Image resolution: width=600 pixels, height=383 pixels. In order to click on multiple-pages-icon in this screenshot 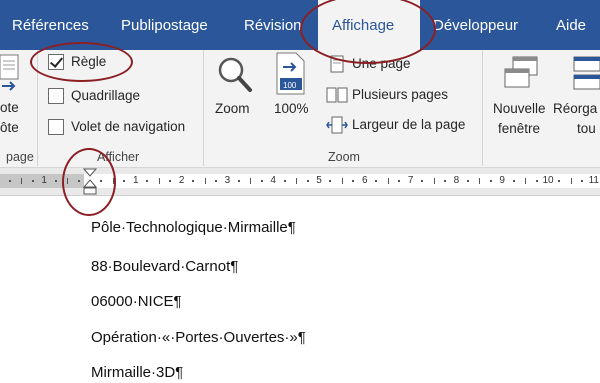, I will do `click(337, 97)`.